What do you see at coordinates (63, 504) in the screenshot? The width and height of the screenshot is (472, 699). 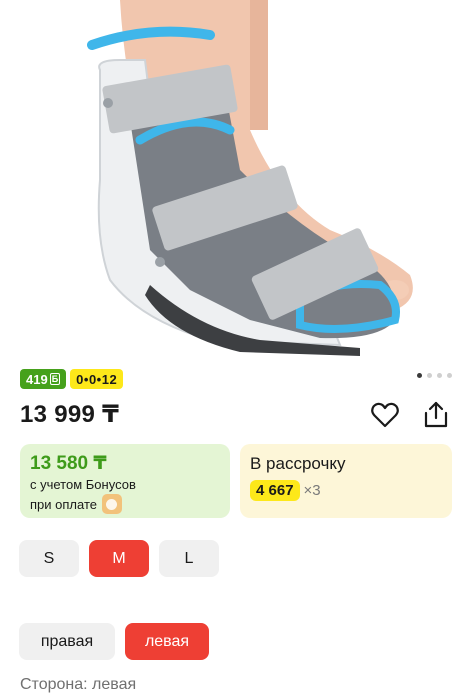 I see `bonus-pay-label: при оплате` at bounding box center [63, 504].